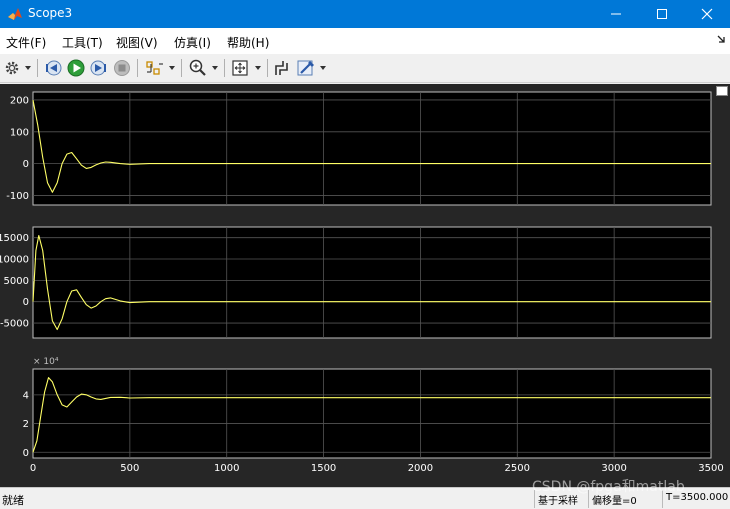 This screenshot has width=730, height=509. I want to click on style-dropdown-icon, so click(323, 68).